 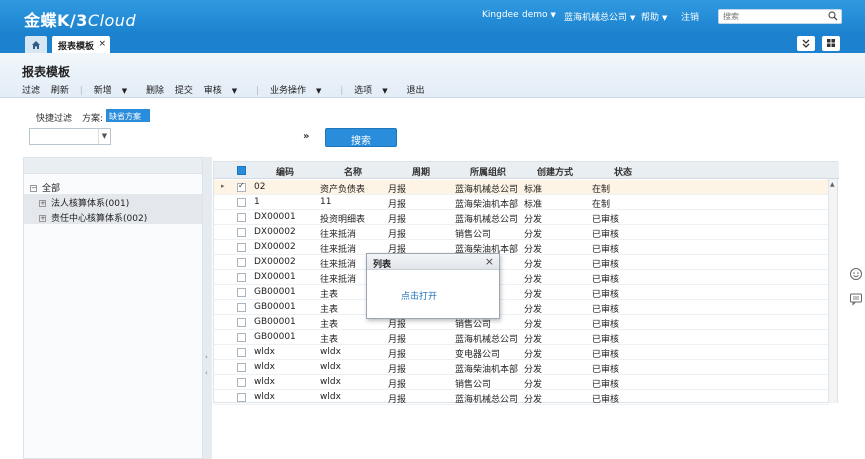 What do you see at coordinates (832, 184) in the screenshot?
I see `scroll-up-icon: ▲` at bounding box center [832, 184].